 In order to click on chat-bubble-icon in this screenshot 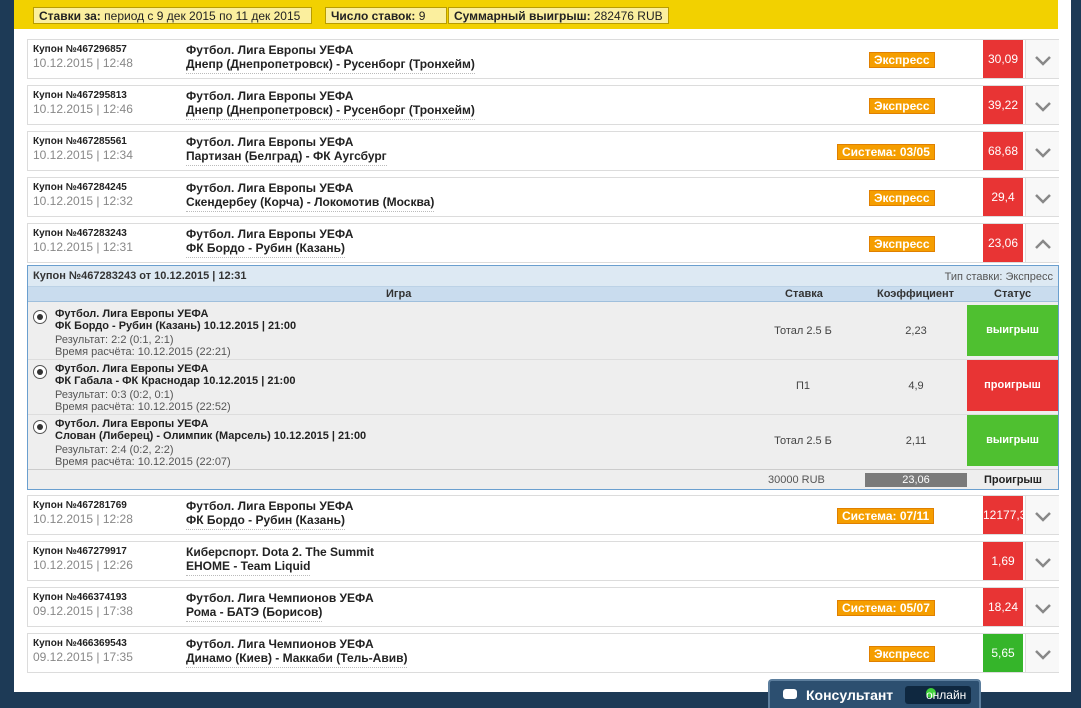, I will do `click(790, 694)`.